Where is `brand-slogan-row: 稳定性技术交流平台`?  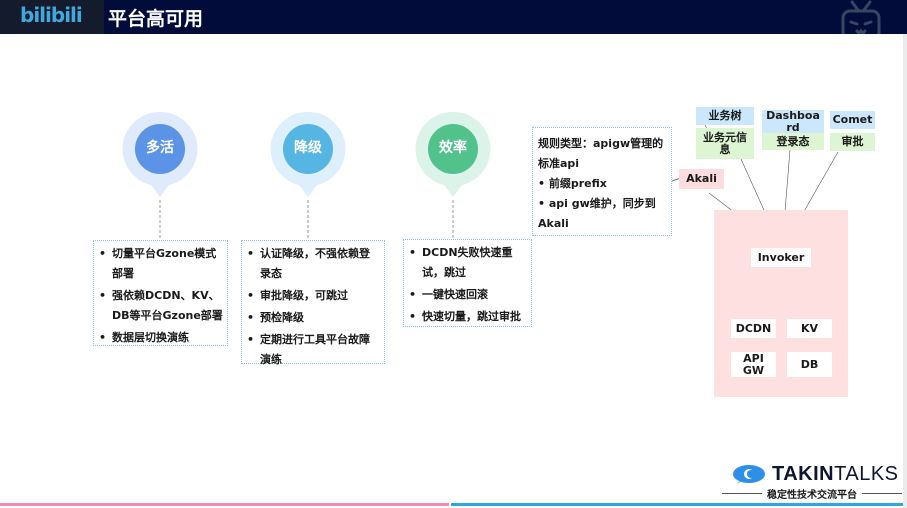 brand-slogan-row: 稳定性技术交流平台 is located at coordinates (812, 493).